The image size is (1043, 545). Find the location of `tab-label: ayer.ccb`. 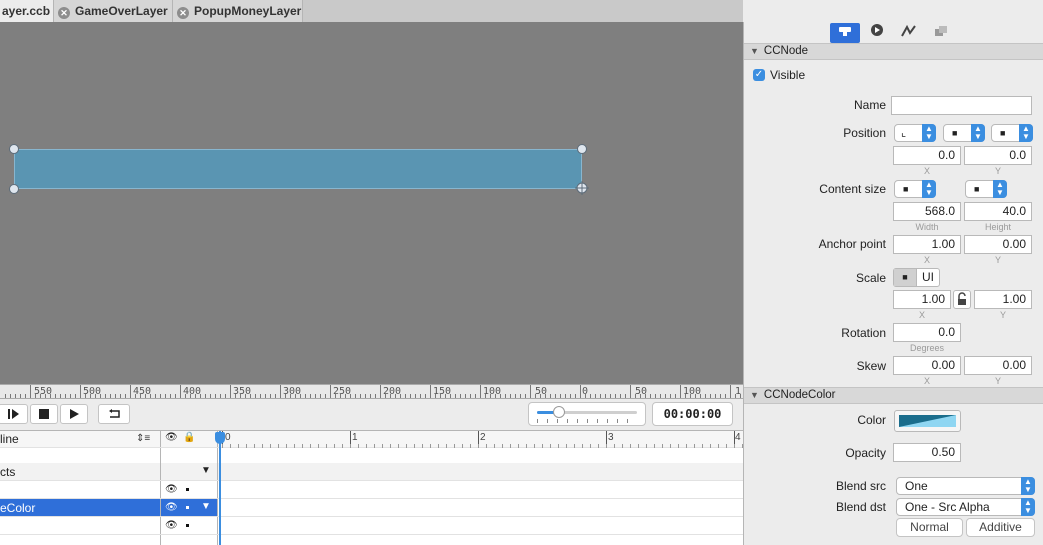

tab-label: ayer.ccb is located at coordinates (26, 11).